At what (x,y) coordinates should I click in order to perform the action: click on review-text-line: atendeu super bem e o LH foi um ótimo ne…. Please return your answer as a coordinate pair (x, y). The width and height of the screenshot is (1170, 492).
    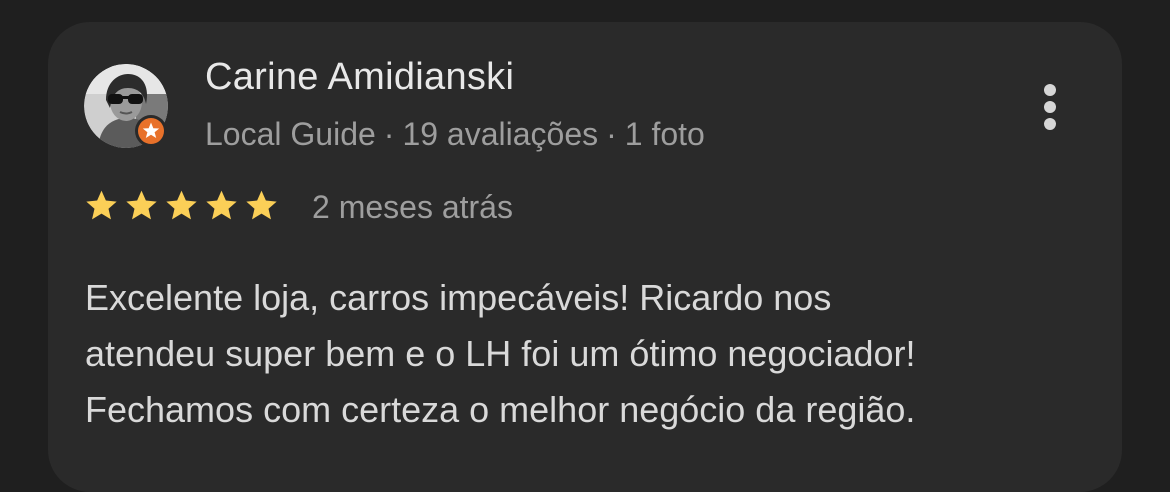
    Looking at the image, I should click on (500, 353).